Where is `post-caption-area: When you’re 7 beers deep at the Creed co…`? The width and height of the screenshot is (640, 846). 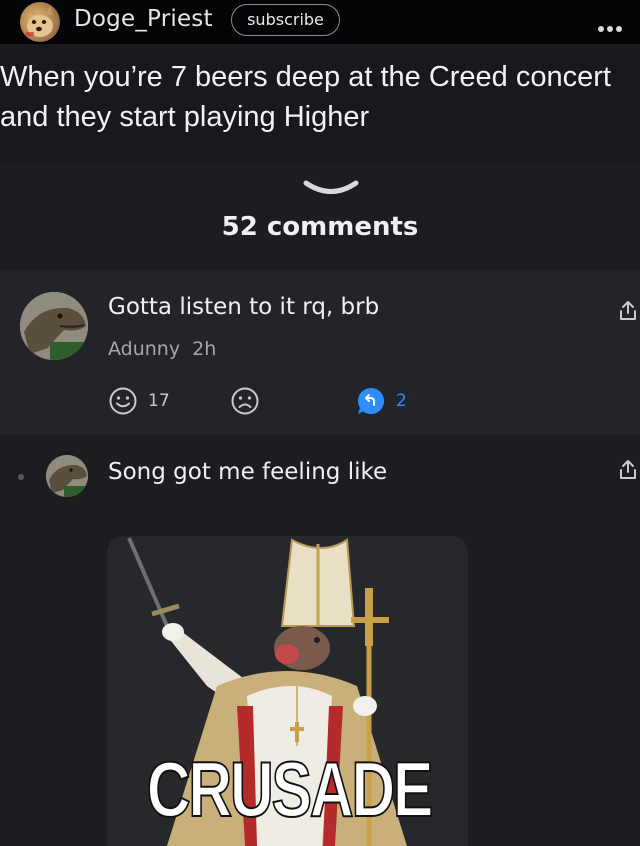 post-caption-area: When you’re 7 beers deep at the Creed co… is located at coordinates (320, 103).